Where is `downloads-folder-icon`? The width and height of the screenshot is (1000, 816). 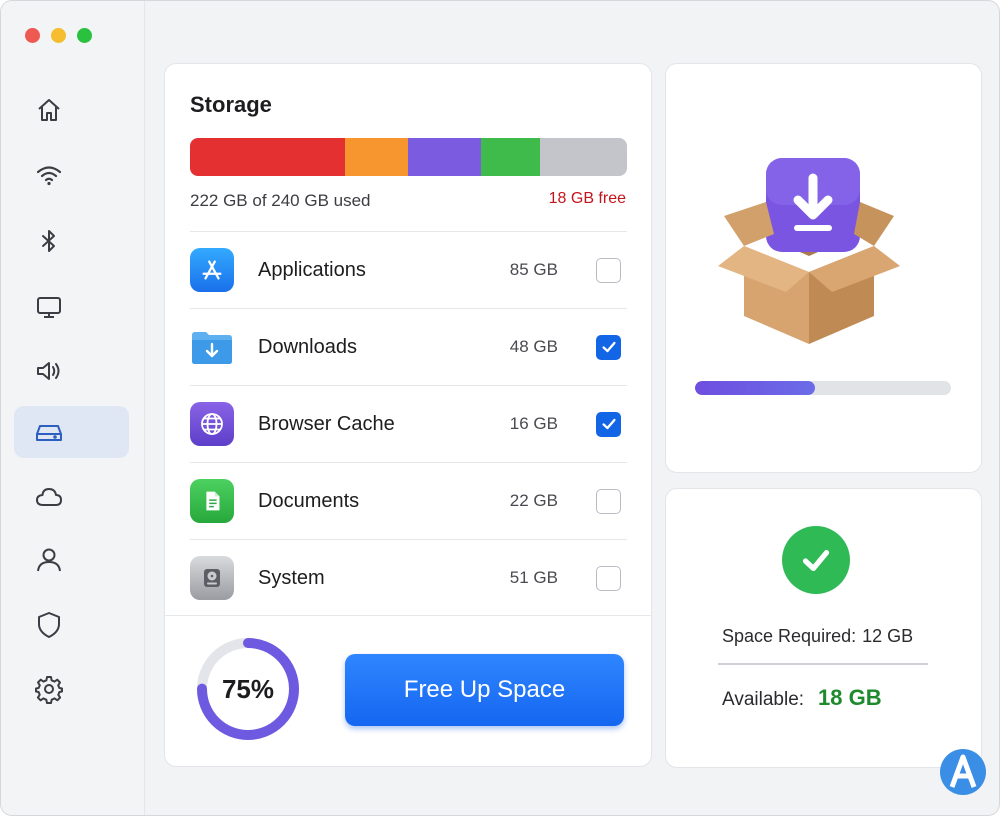 downloads-folder-icon is located at coordinates (212, 347).